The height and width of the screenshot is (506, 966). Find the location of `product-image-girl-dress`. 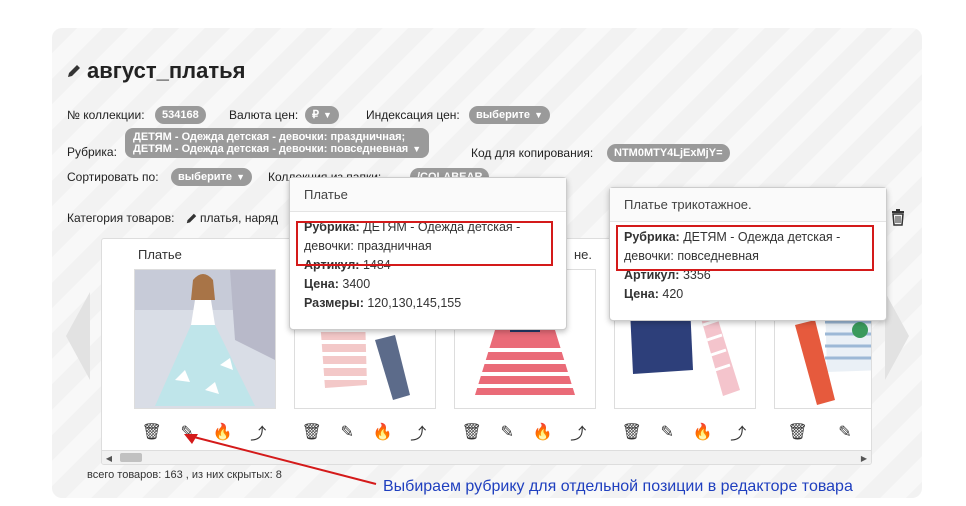

product-image-girl-dress is located at coordinates (205, 339).